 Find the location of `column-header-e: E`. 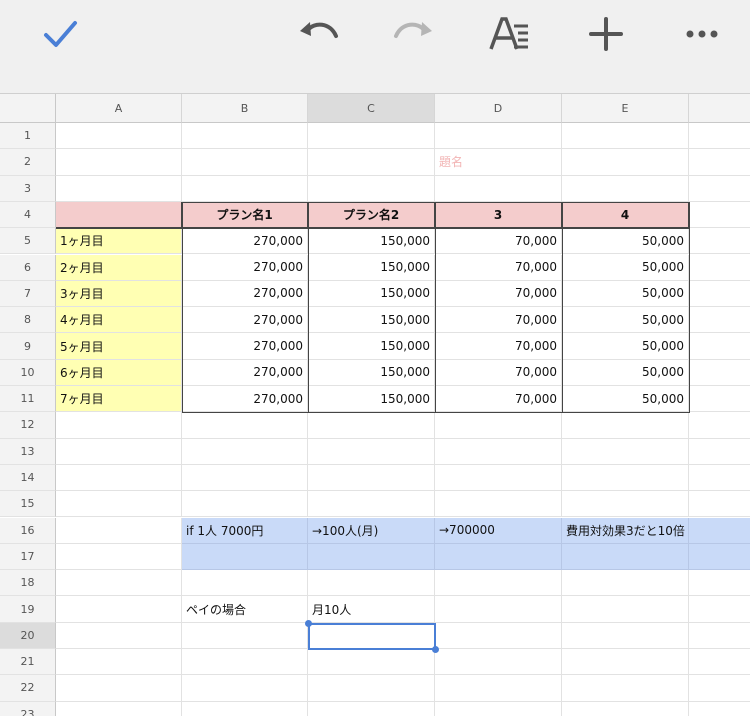

column-header-e: E is located at coordinates (625, 108).